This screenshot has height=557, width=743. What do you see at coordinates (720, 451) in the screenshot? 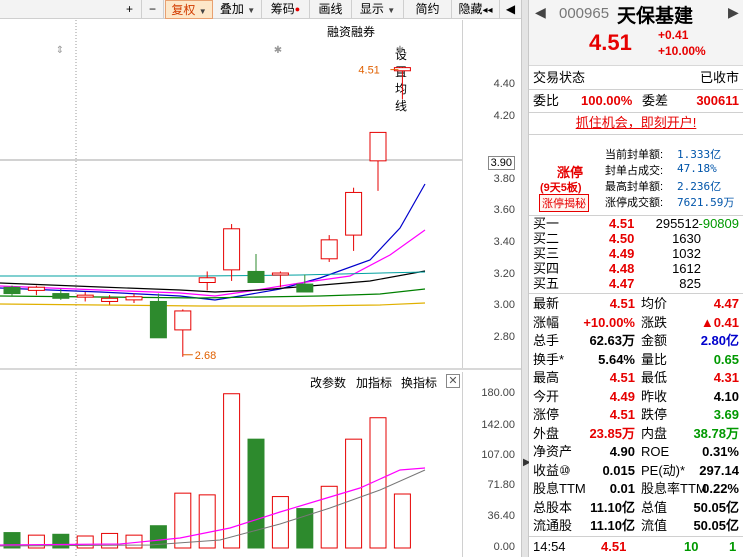
I see `stat-value: 0.31%` at bounding box center [720, 451].